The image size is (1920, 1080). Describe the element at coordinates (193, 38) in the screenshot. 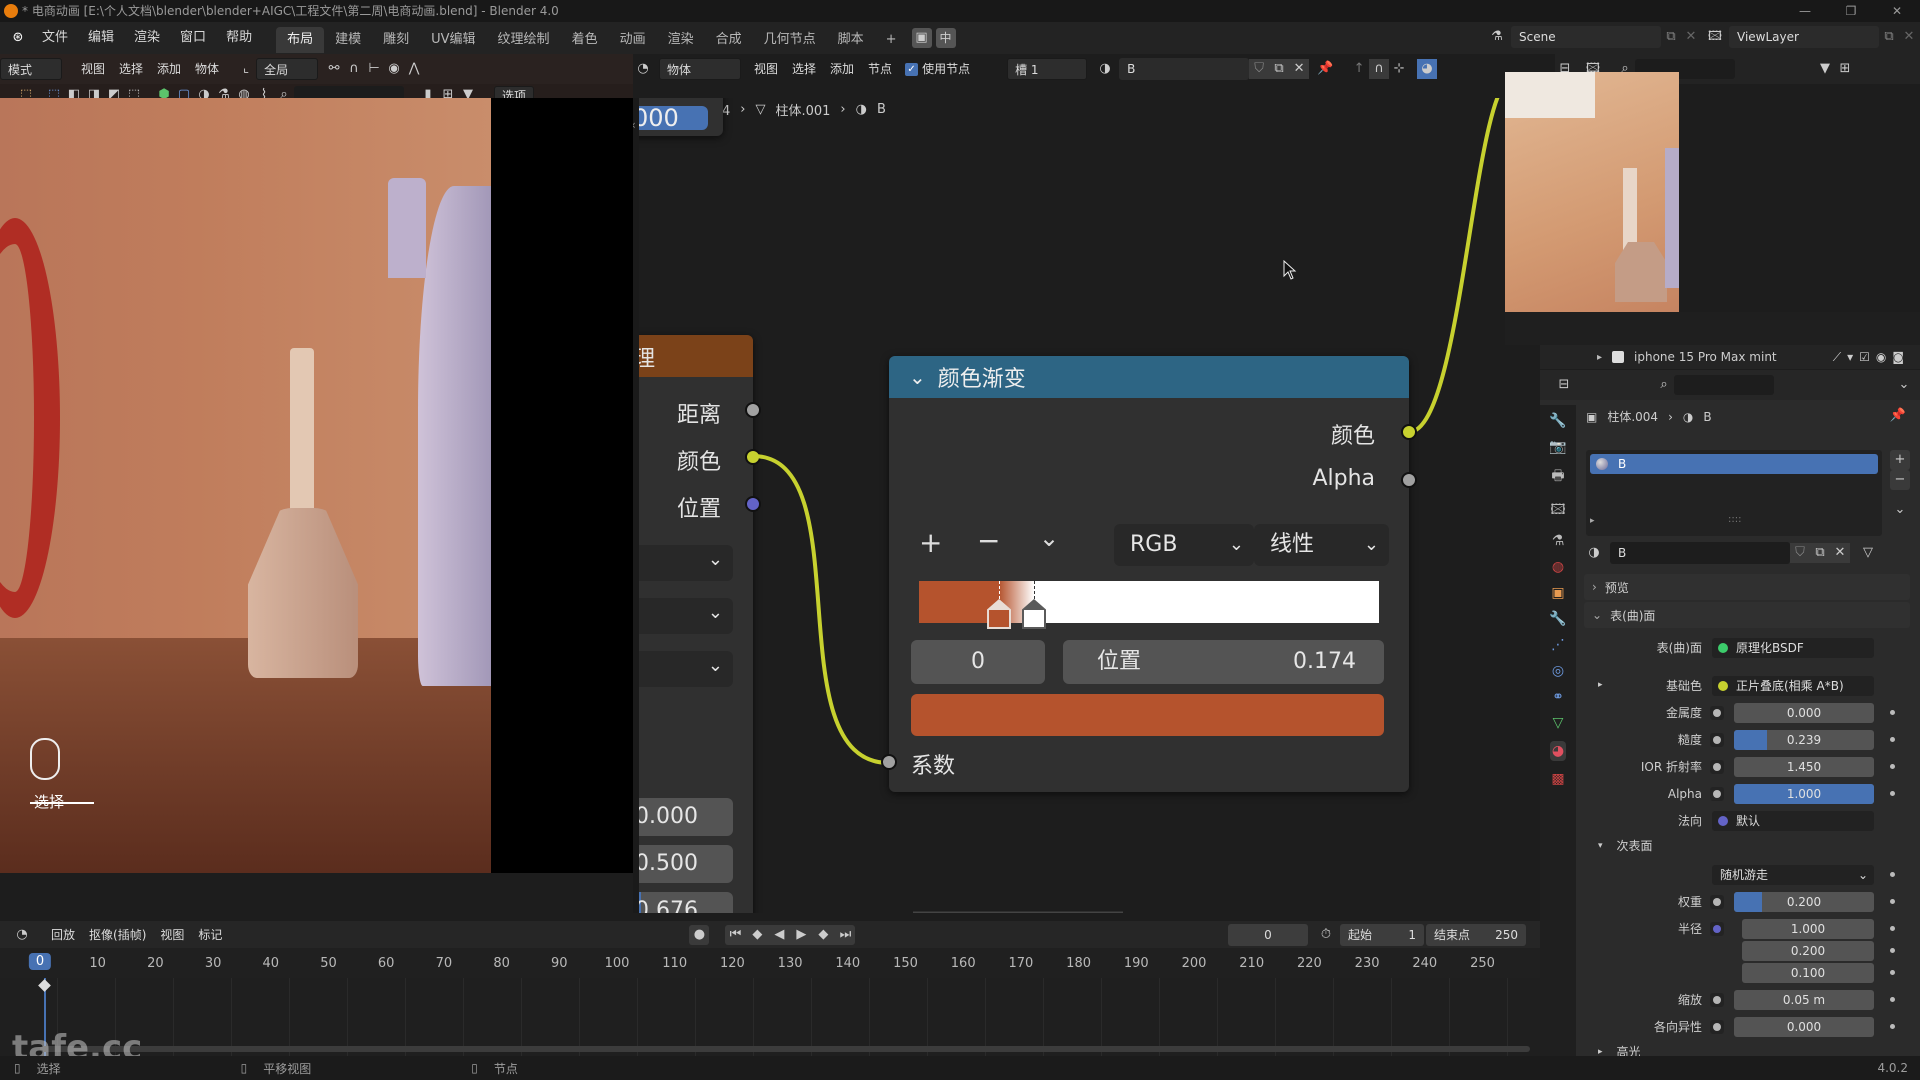

I see `menu-window: 窗口` at that location.